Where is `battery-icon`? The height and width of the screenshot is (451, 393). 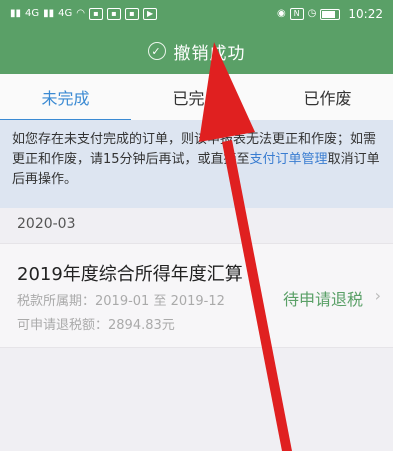
battery-icon is located at coordinates (330, 14).